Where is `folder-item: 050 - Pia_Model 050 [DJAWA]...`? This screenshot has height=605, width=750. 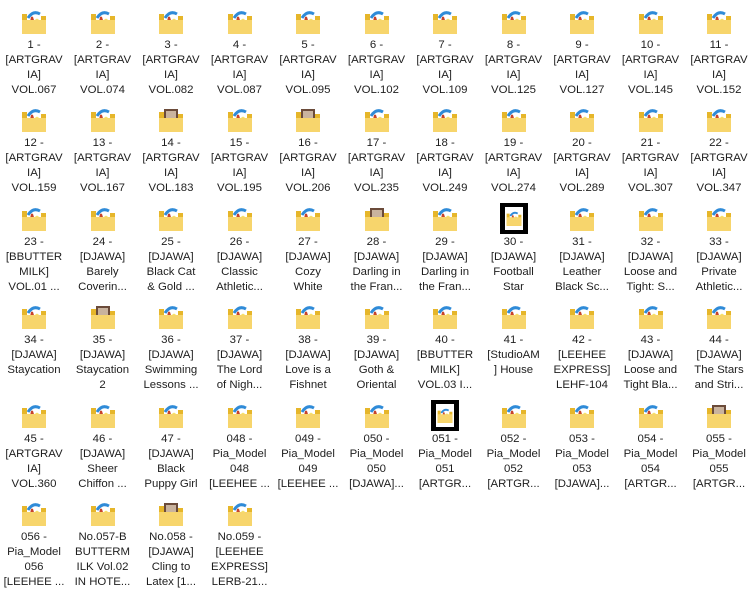 folder-item: 050 - Pia_Model 050 [DJAWA]... is located at coordinates (377, 442).